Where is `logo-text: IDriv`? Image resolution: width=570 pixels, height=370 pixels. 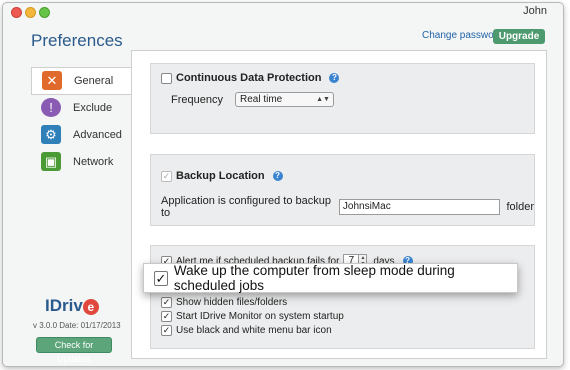 logo-text: IDriv is located at coordinates (64, 305).